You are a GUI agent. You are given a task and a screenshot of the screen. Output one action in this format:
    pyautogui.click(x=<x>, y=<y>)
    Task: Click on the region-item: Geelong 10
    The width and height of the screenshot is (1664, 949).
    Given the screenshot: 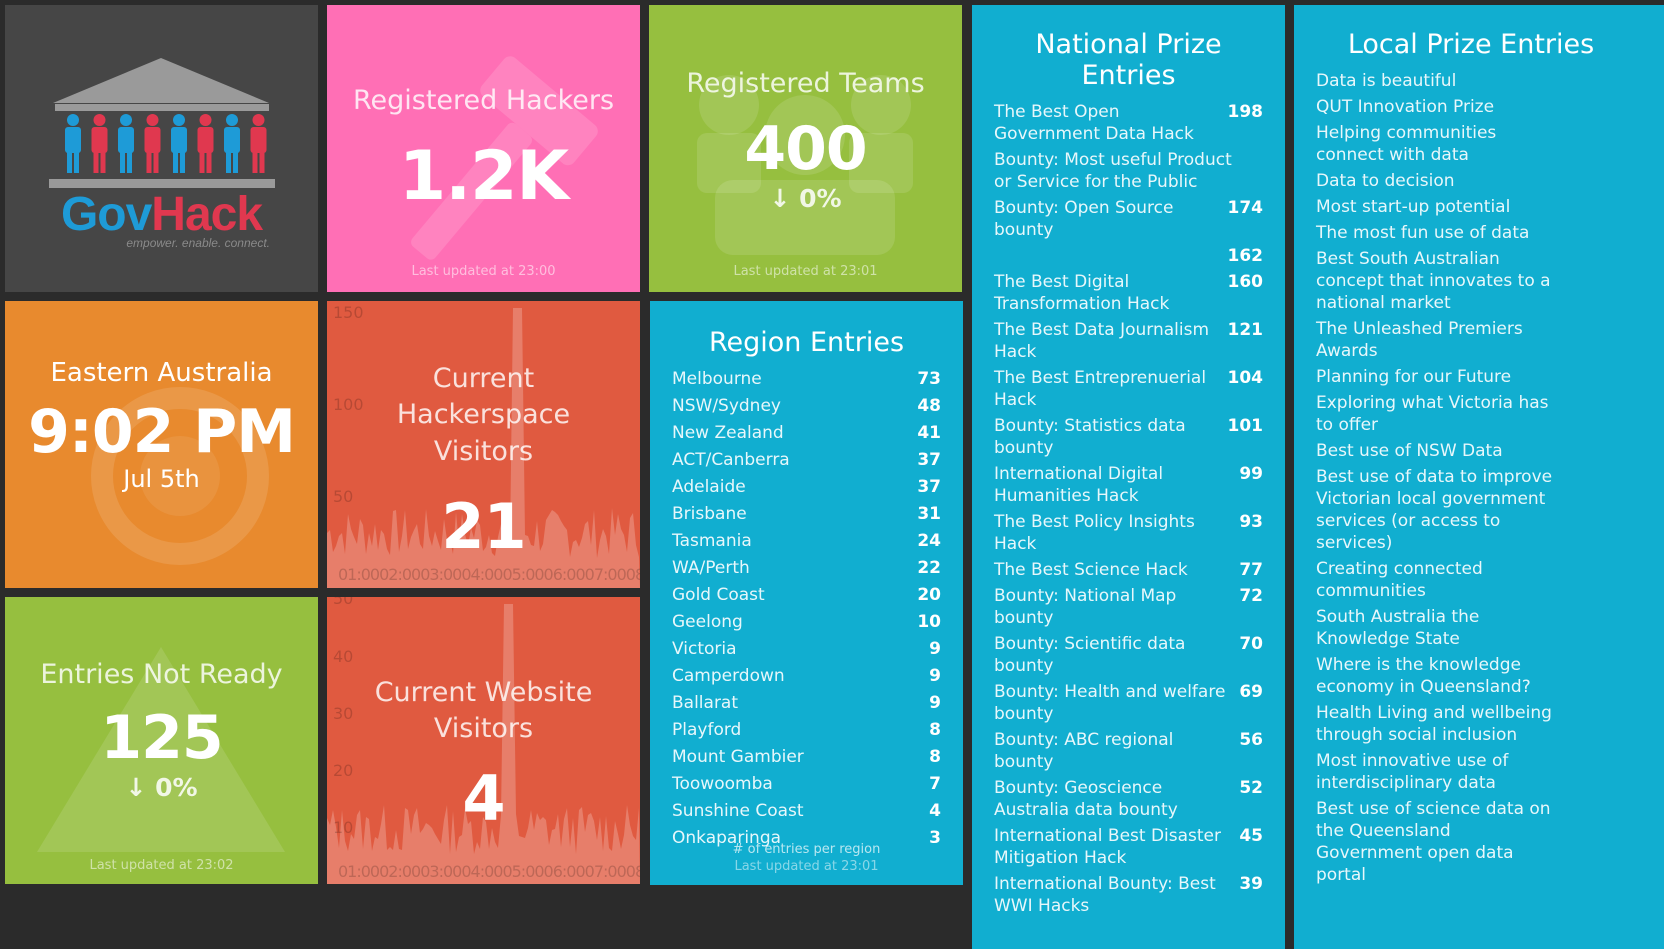 What is the action you would take?
    pyautogui.click(x=806, y=622)
    